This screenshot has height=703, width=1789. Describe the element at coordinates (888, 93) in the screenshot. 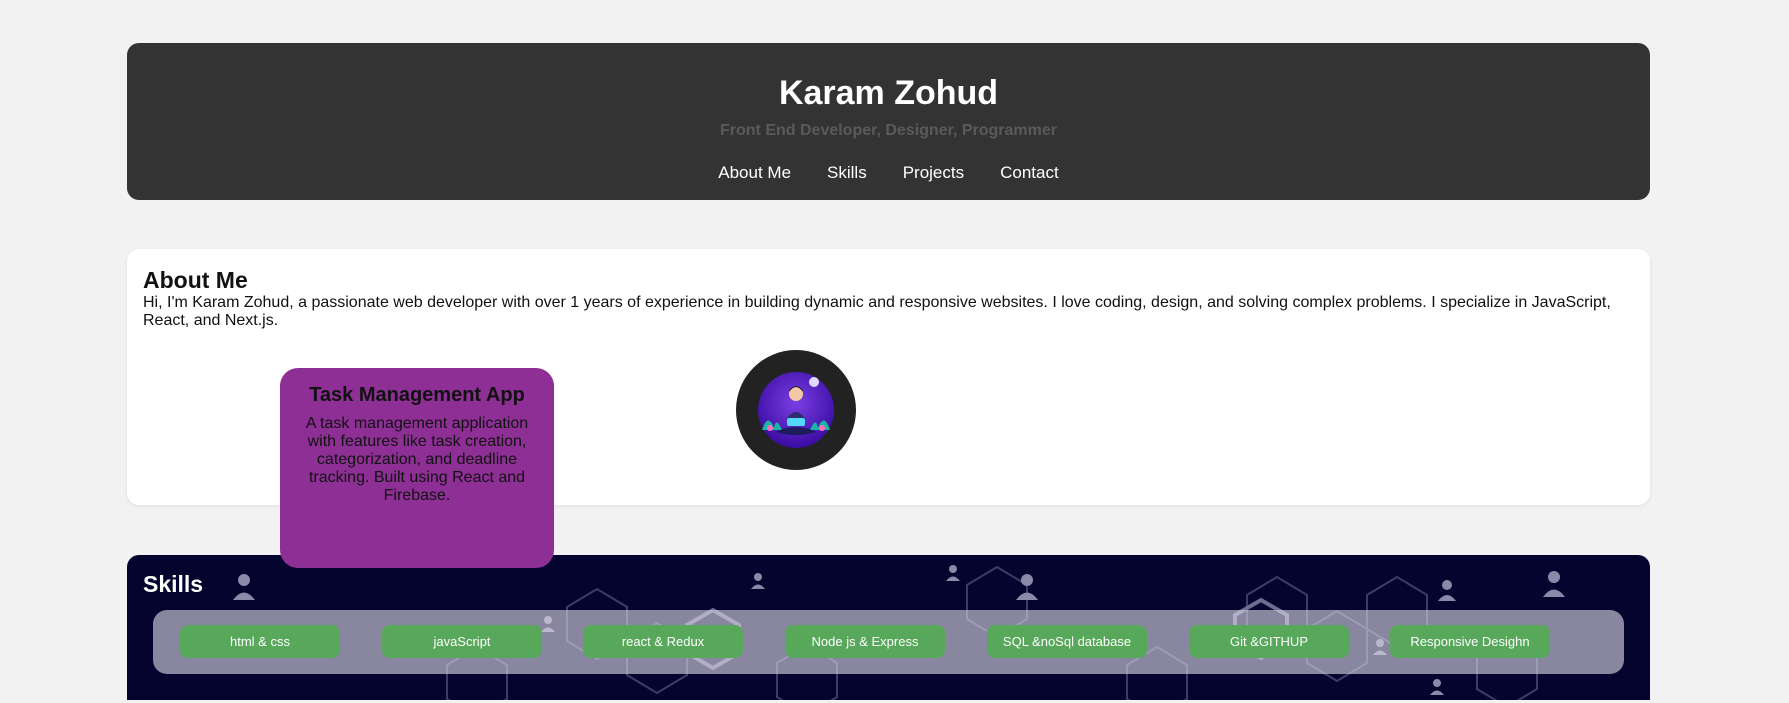

I see `site-title: Karam Zohud` at that location.